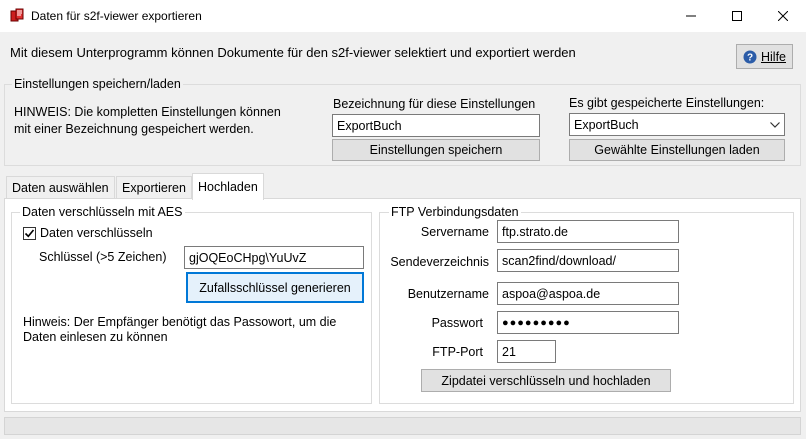 Image resolution: width=806 pixels, height=439 pixels. Describe the element at coordinates (448, 294) in the screenshot. I see `username-label: Benutzername` at that location.